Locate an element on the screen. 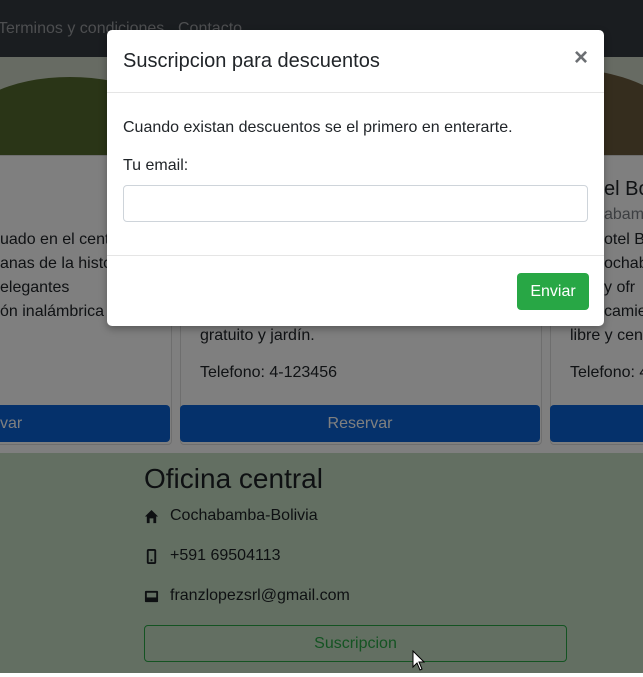 Image resolution: width=643 pixels, height=677 pixels. send-button: Enviar is located at coordinates (553, 291).